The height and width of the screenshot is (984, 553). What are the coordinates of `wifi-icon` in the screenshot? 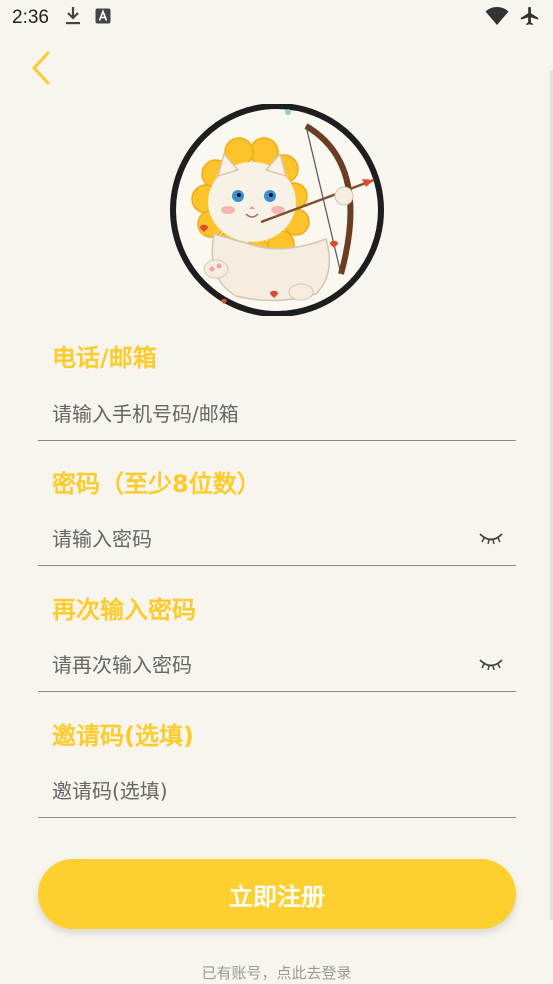 It's located at (497, 18).